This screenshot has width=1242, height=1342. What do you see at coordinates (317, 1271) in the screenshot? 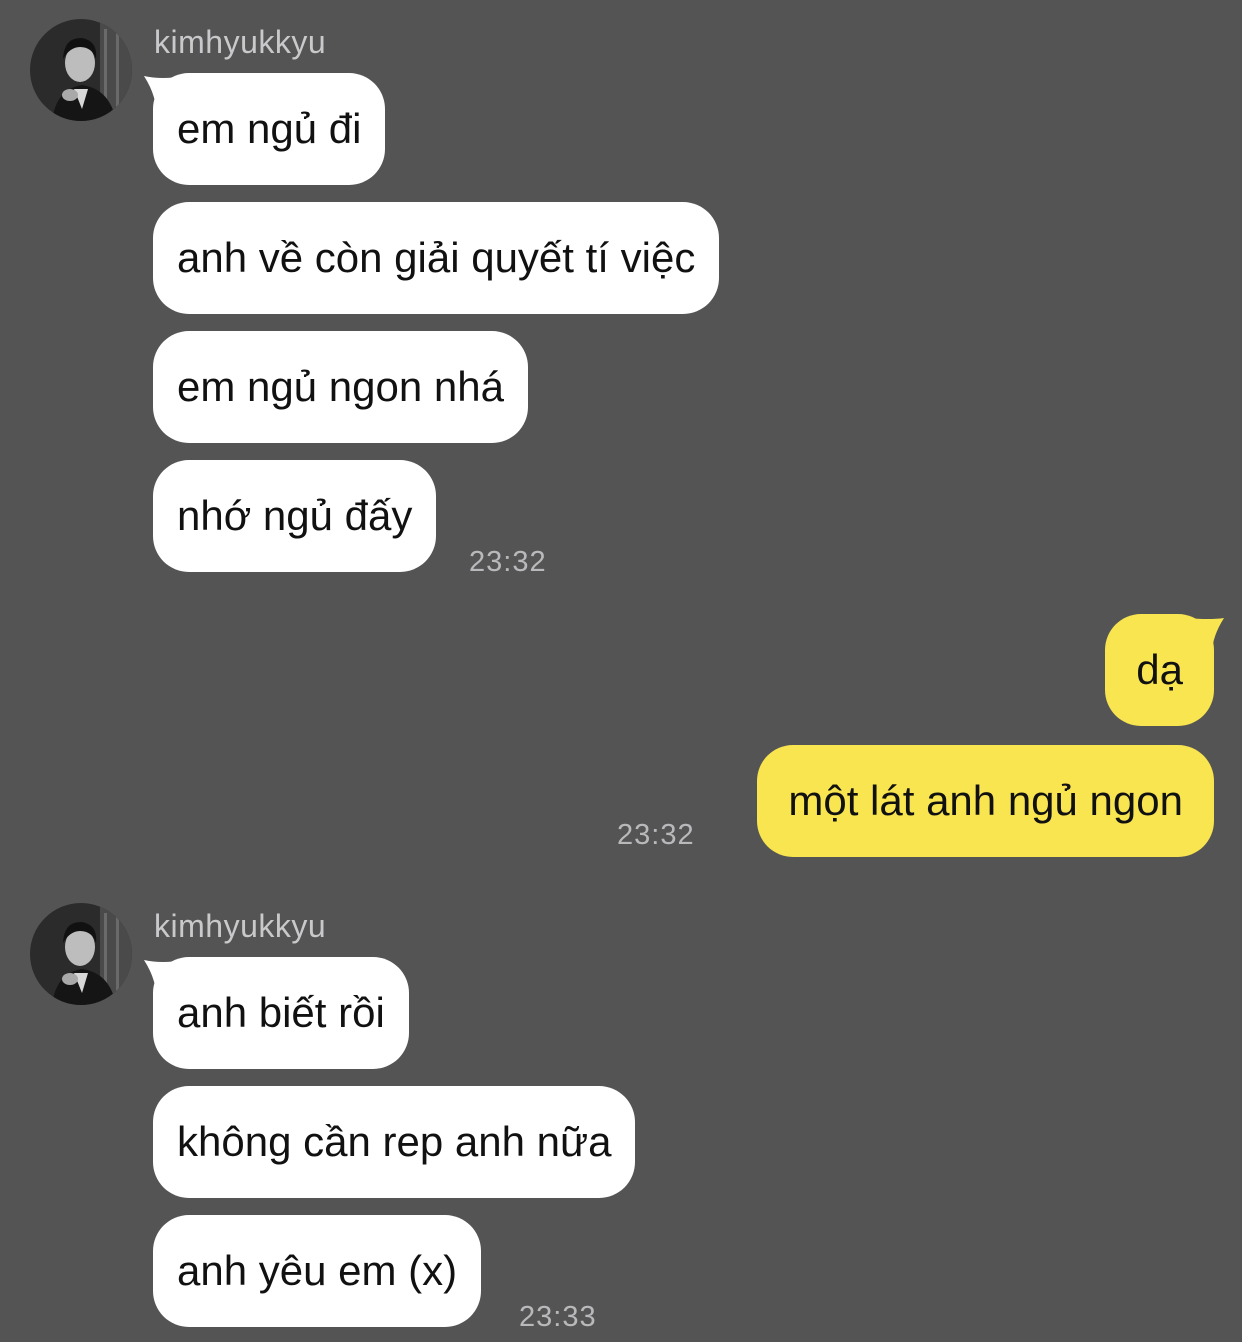
I see `message-bubble: anh yêu em (x)` at bounding box center [317, 1271].